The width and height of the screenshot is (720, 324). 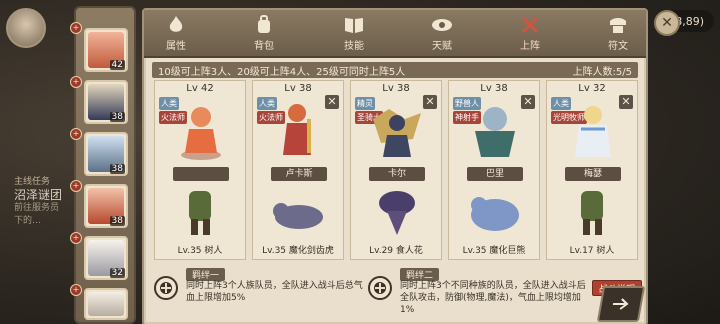 What do you see at coordinates (106, 206) in the screenshot?
I see `team-member-4: 38` at bounding box center [106, 206].